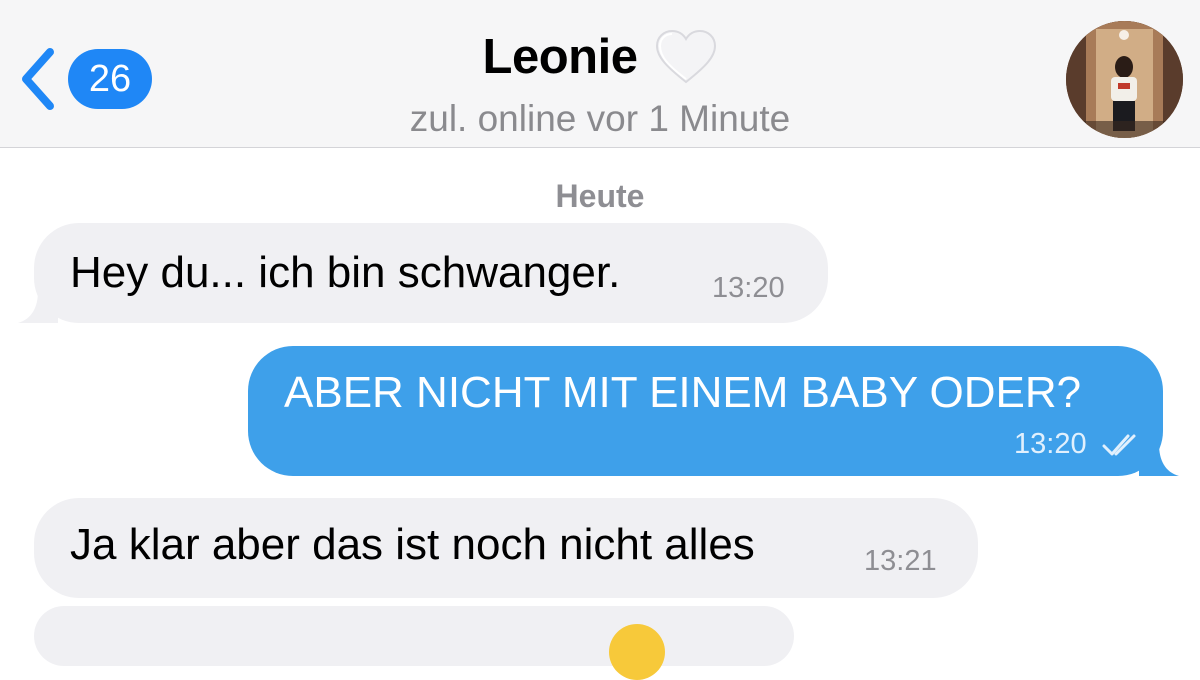 This screenshot has height=680, width=1200. Describe the element at coordinates (560, 57) in the screenshot. I see `contact-name: Leonie` at that location.